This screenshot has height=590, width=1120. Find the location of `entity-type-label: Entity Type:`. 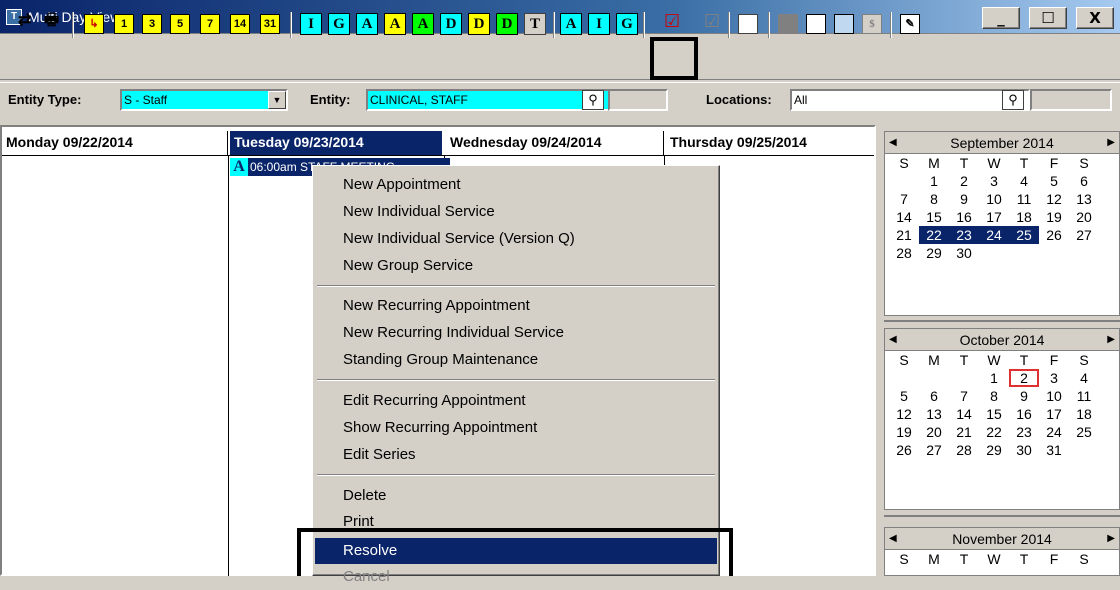

entity-type-label: Entity Type: is located at coordinates (45, 99).